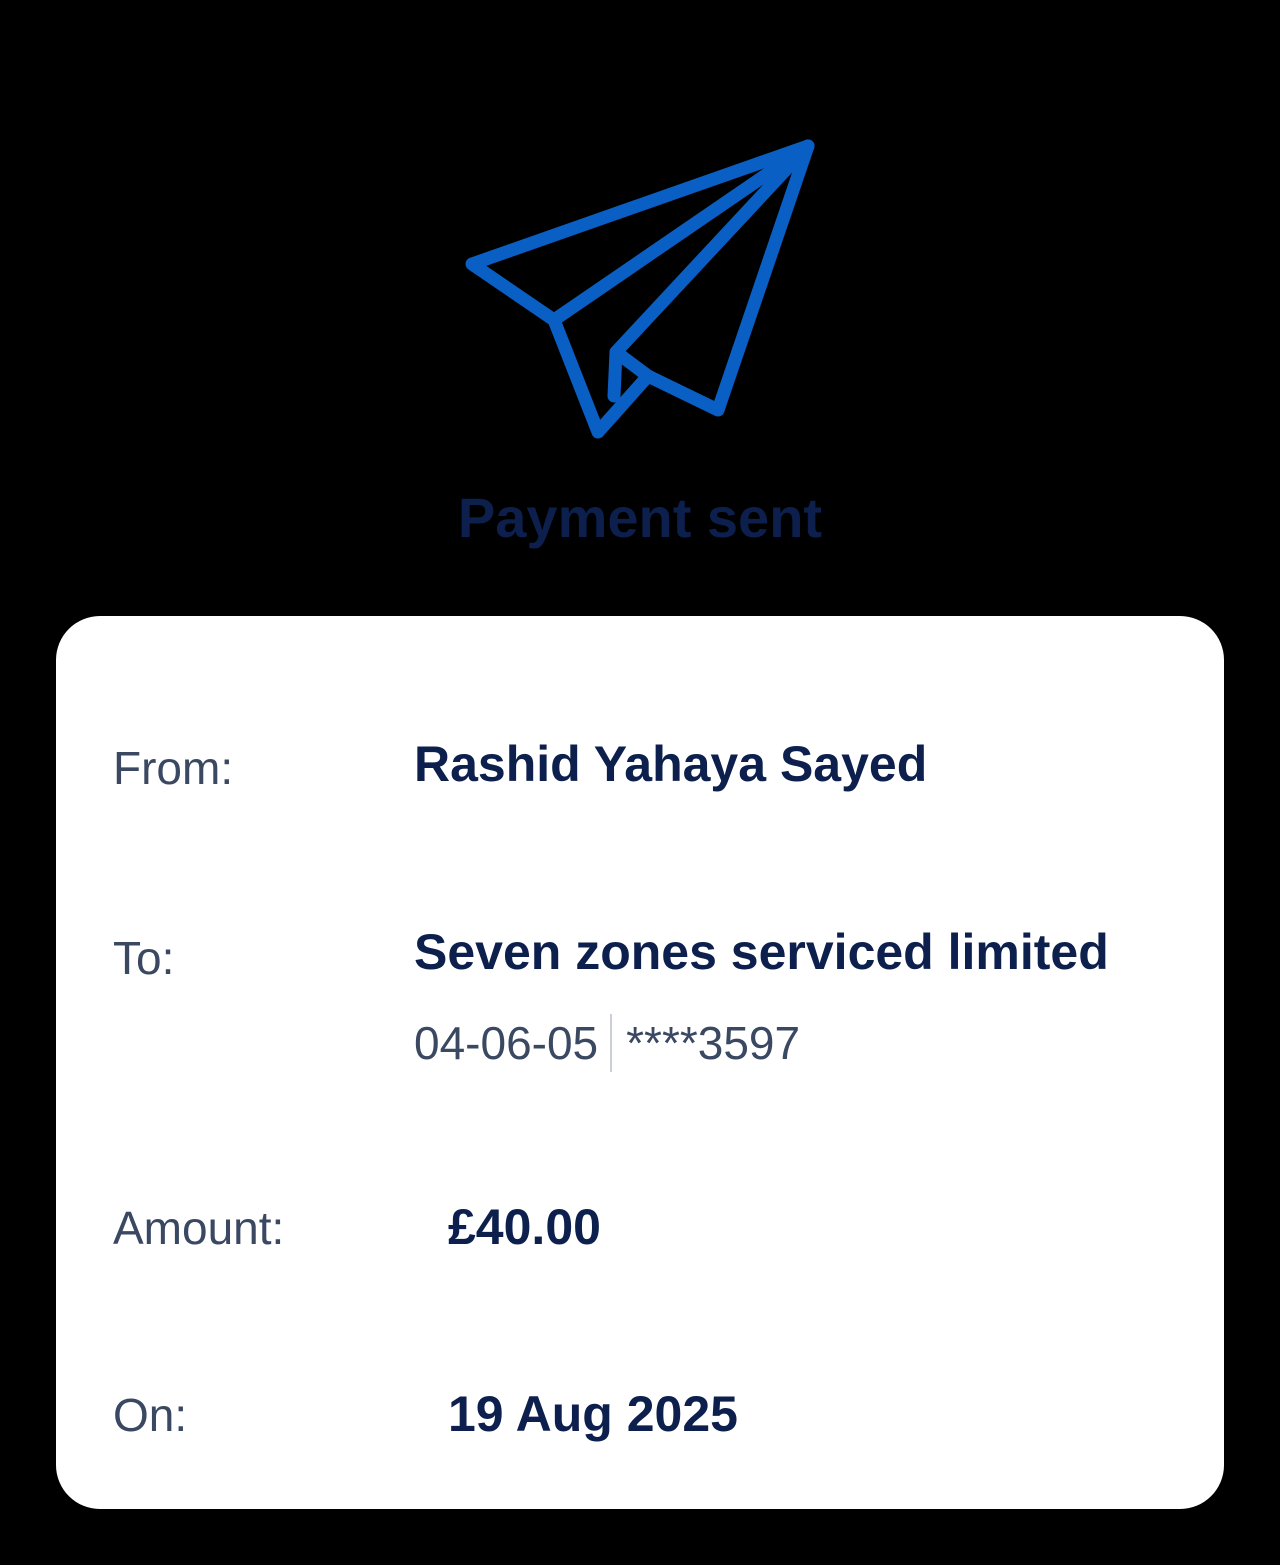 The height and width of the screenshot is (1565, 1280). What do you see at coordinates (671, 764) in the screenshot?
I see `from-value: Rashid Yahaya Sayed` at bounding box center [671, 764].